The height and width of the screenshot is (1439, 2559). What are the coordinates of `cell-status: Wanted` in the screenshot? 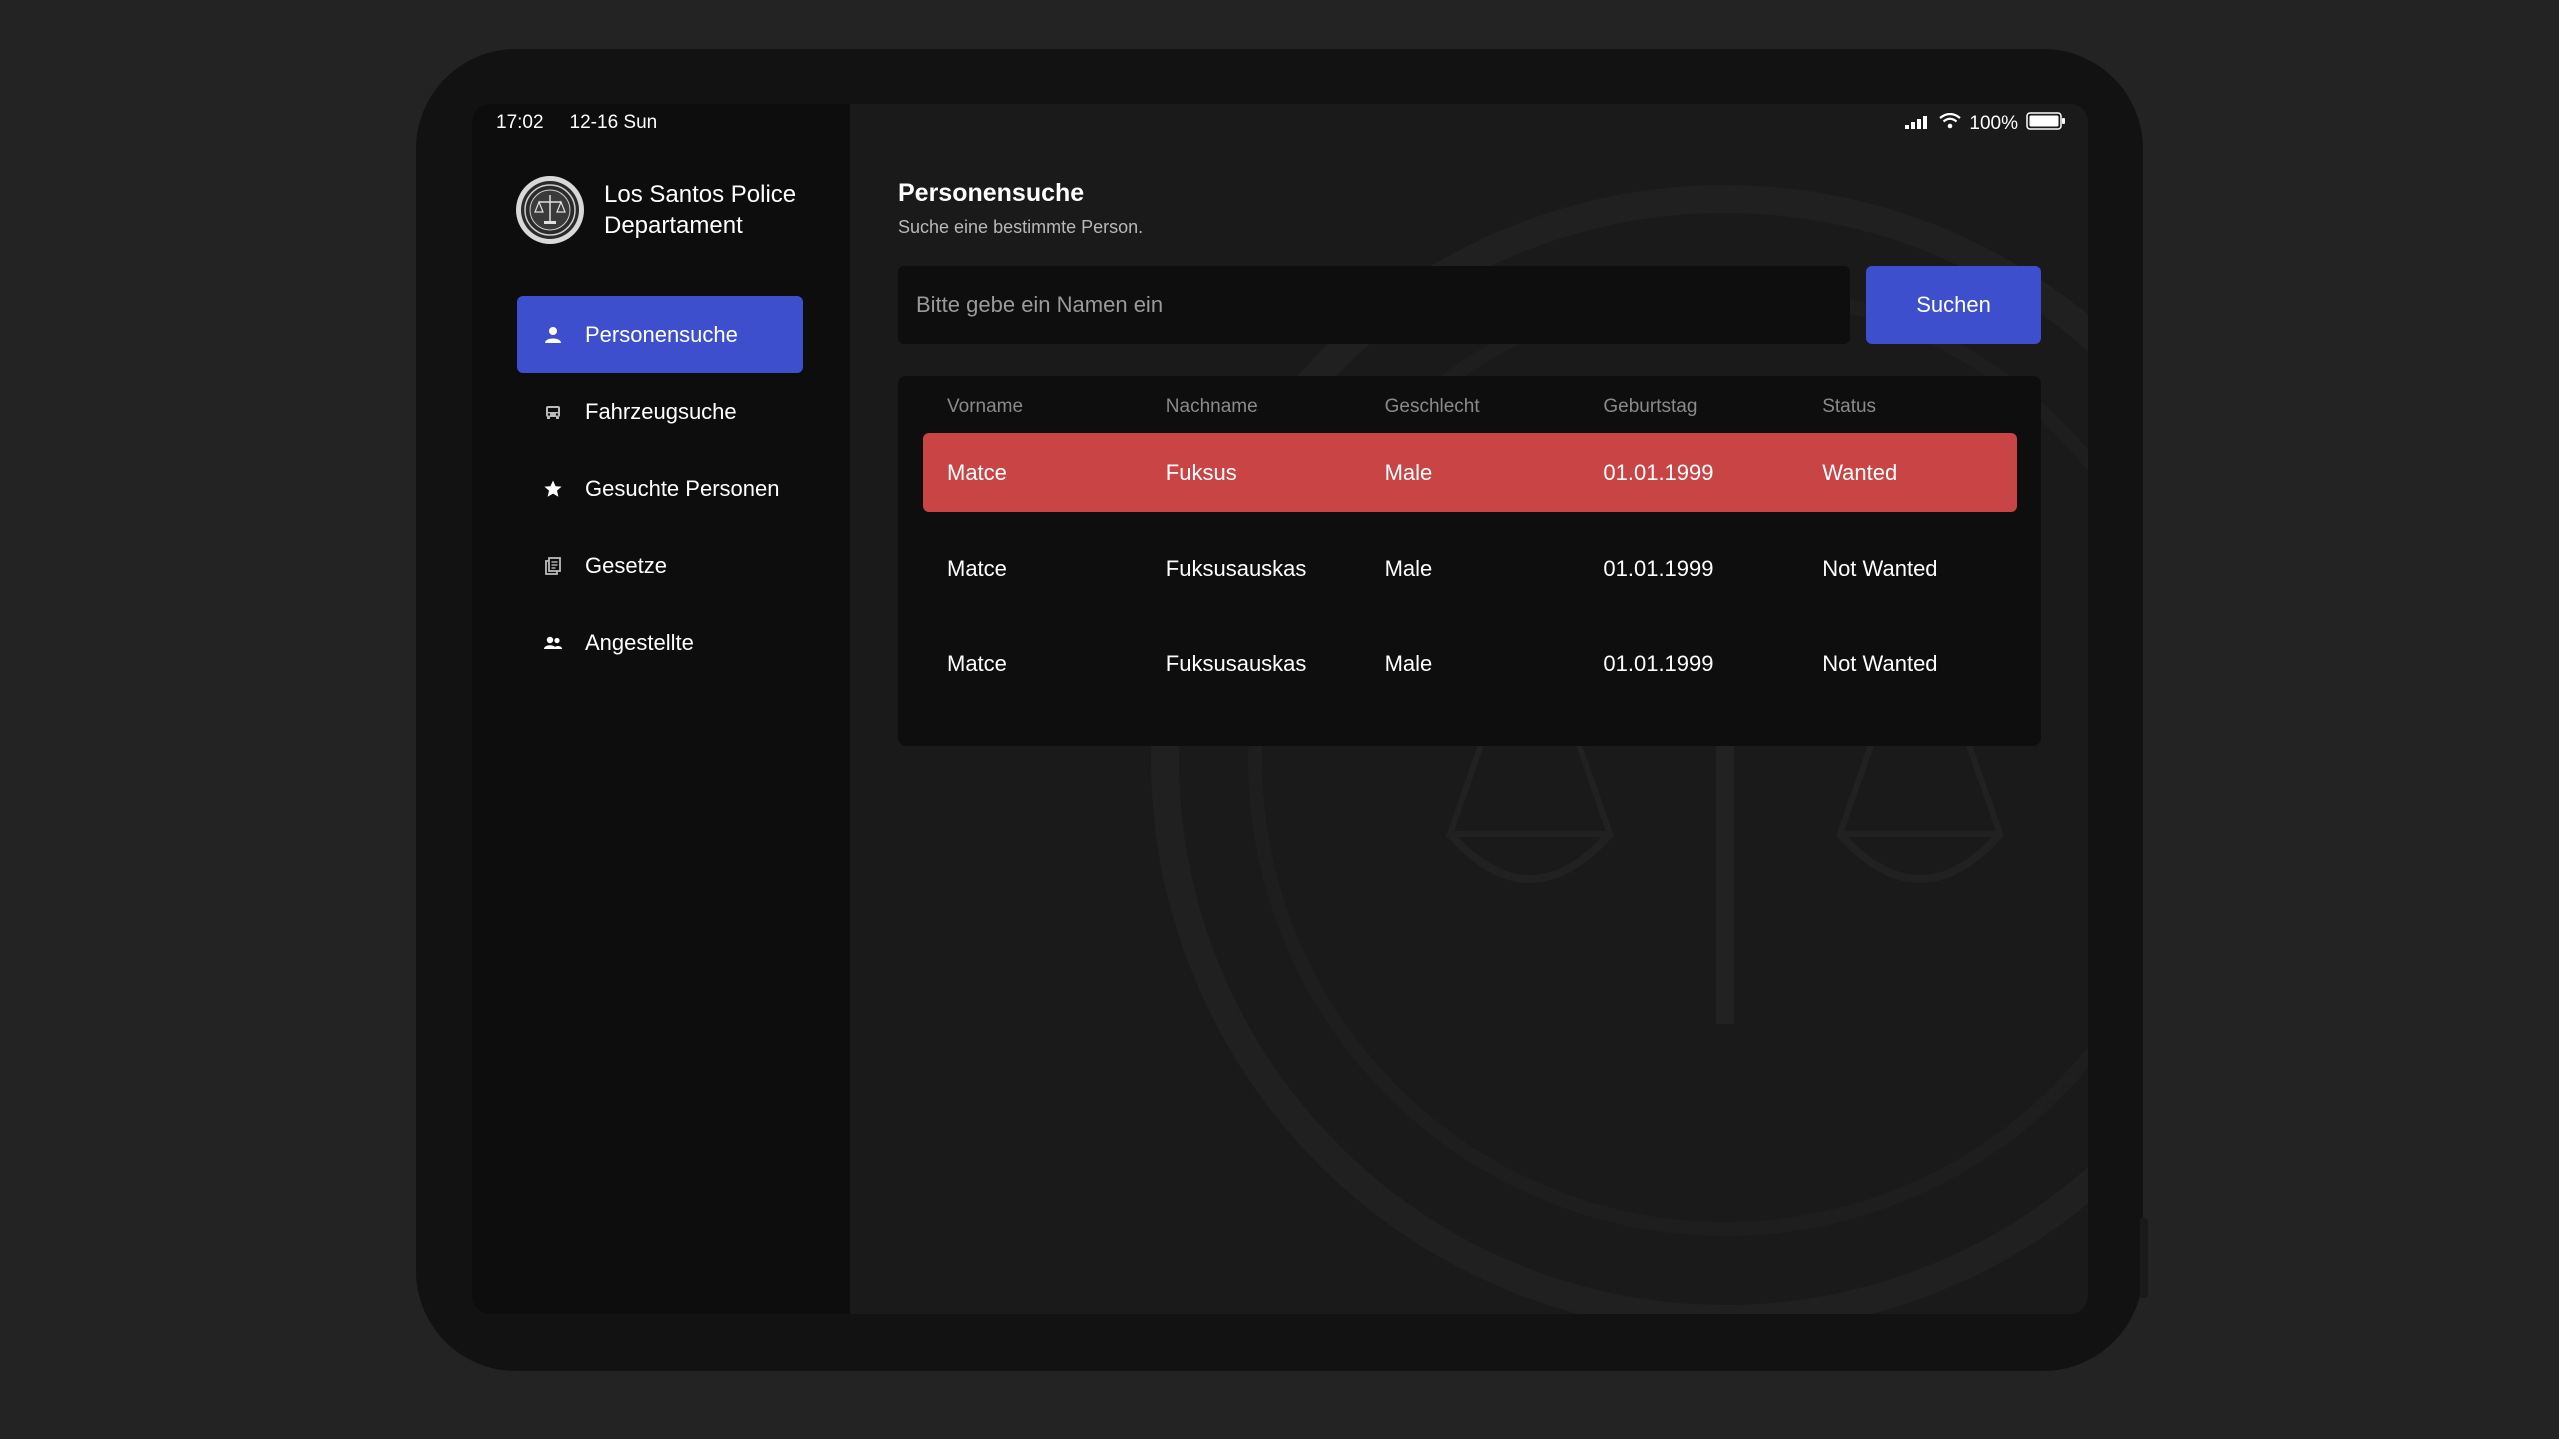 It's located at (1860, 472).